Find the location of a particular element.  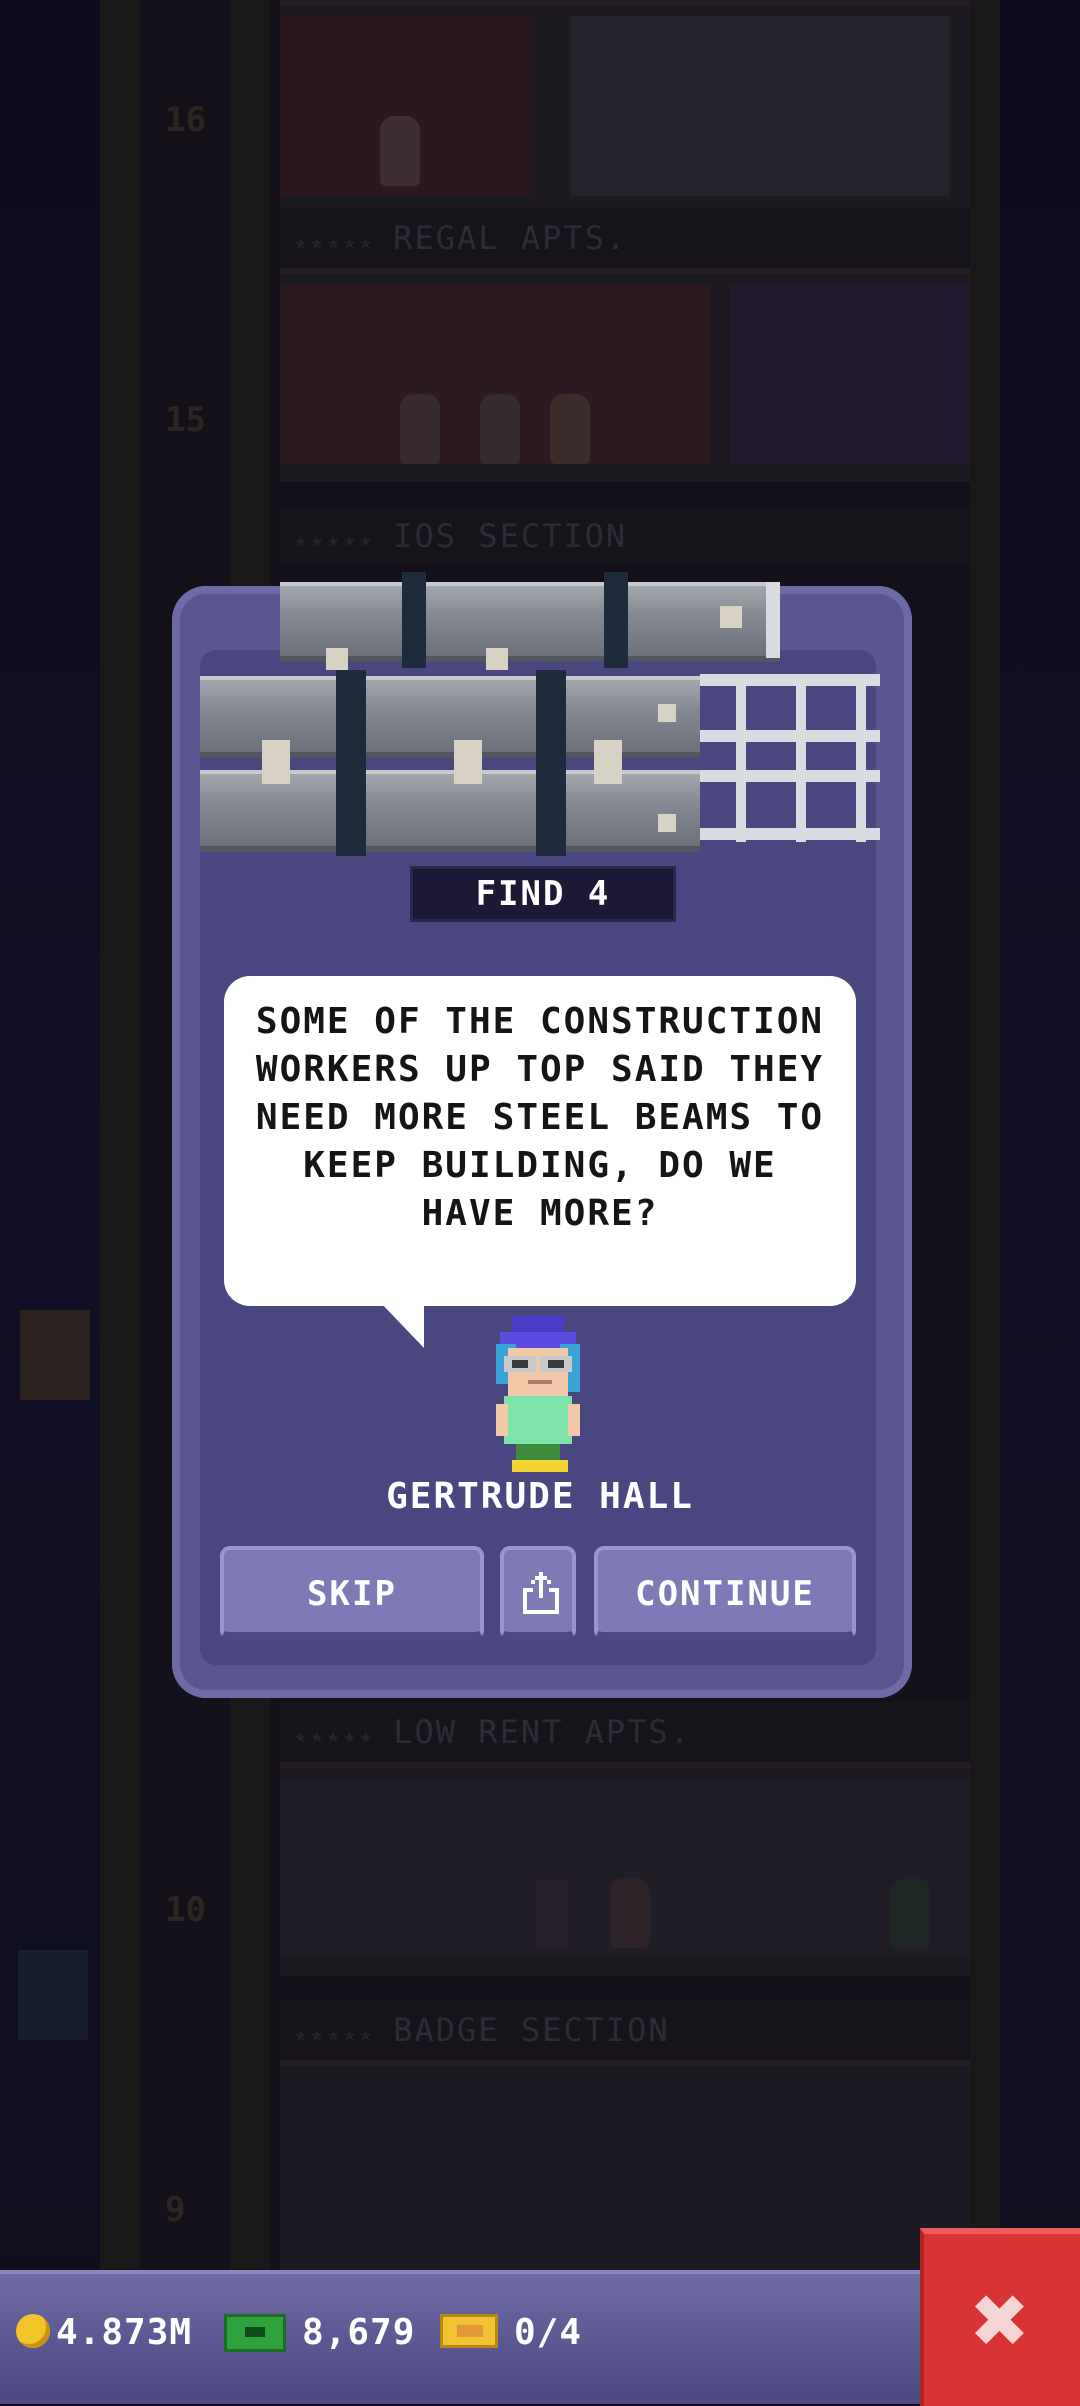

share-button is located at coordinates (538, 1593).